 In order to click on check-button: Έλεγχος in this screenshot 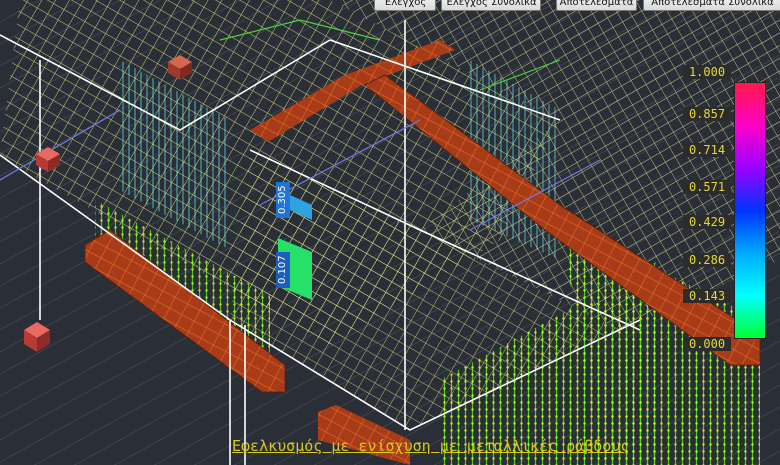, I will do `click(405, 5)`.